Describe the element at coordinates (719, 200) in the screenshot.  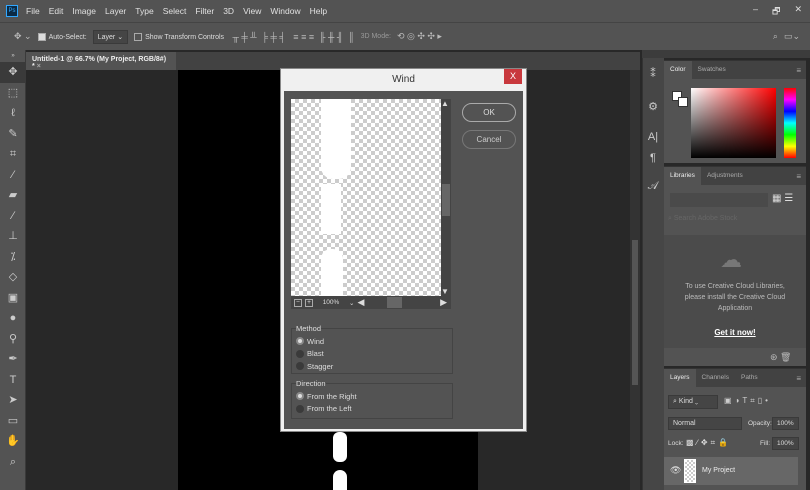
I see `library-dropdown` at that location.